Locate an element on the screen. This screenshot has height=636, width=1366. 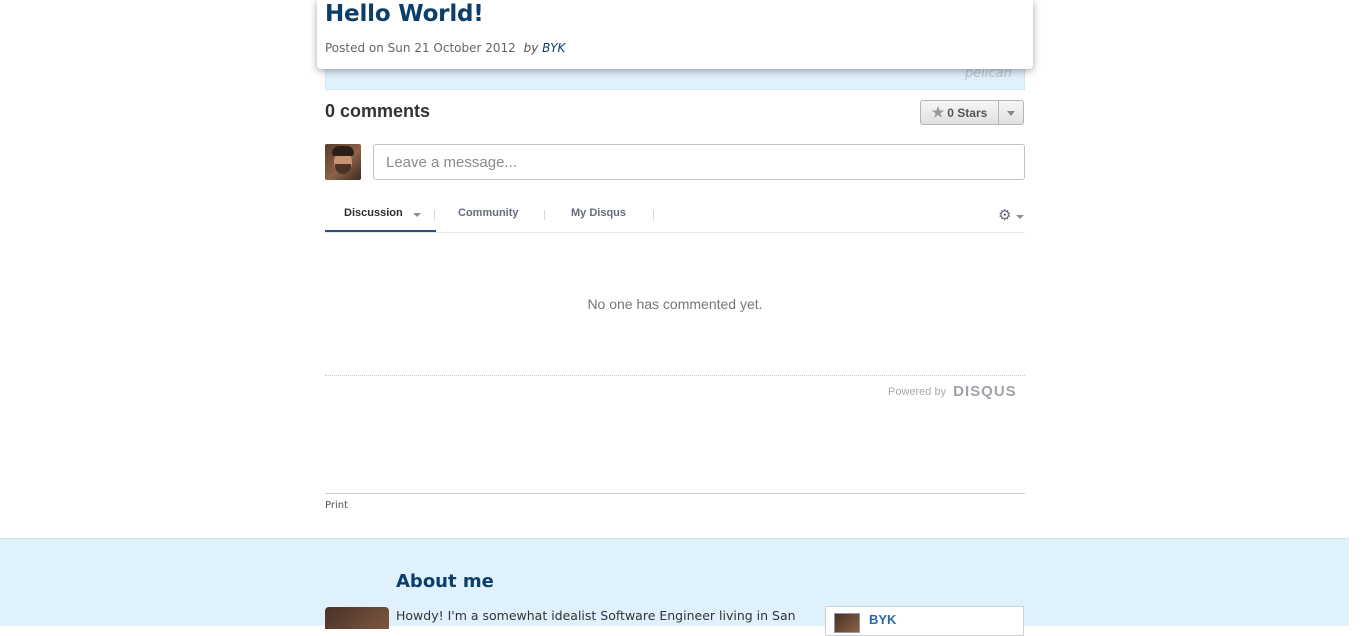
post-title: Hello World! is located at coordinates (404, 14).